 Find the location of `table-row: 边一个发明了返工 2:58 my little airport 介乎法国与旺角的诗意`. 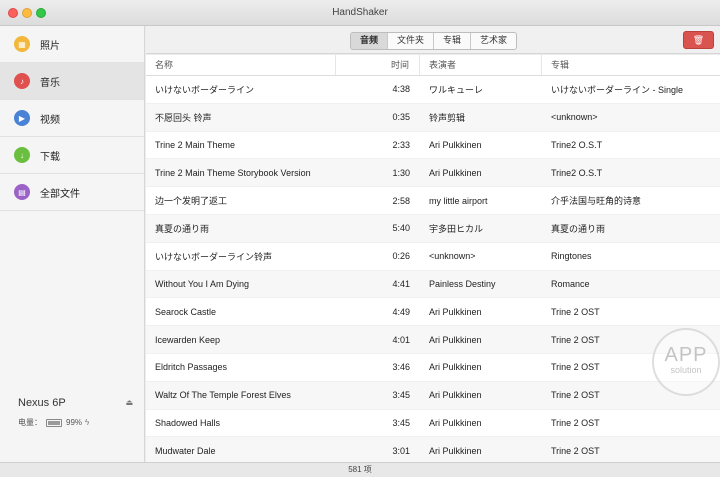

table-row: 边一个发明了返工 2:58 my little airport 介乎法国与旺角的诗意 is located at coordinates (433, 201).